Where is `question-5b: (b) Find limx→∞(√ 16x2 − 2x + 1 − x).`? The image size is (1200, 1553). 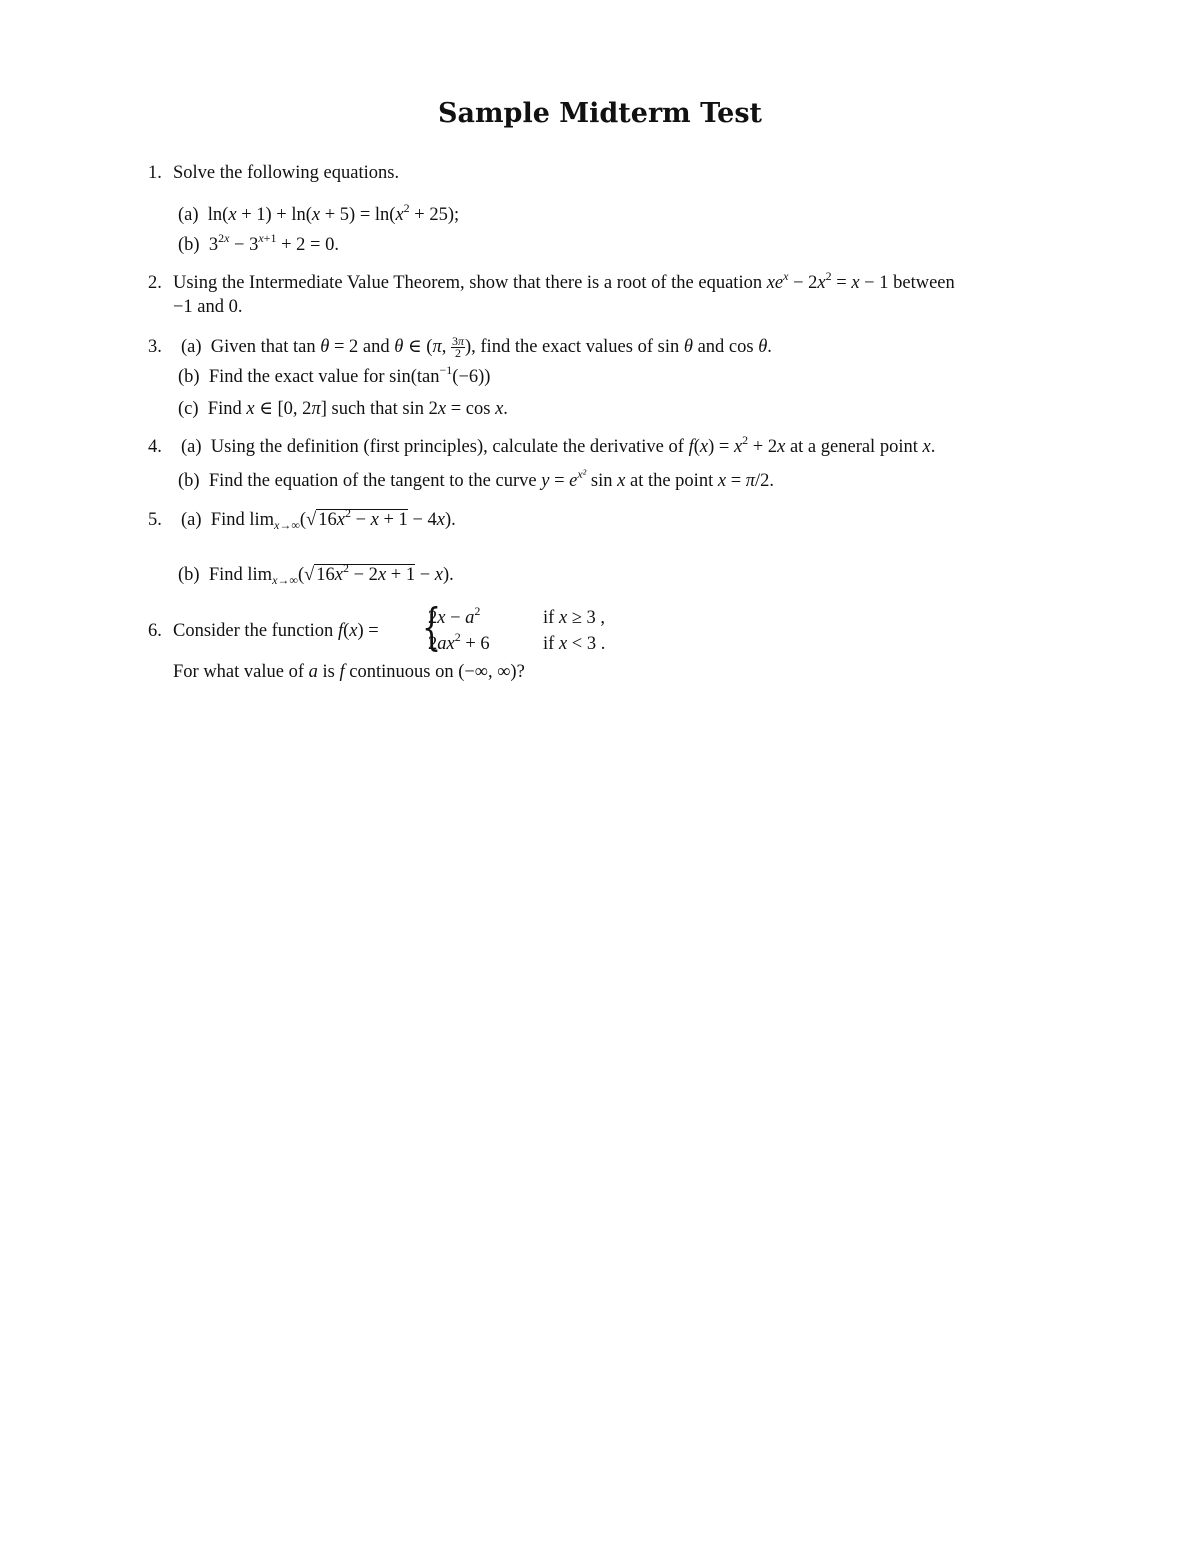 question-5b: (b) Find limx→∞(√ 16x2 − 2x + 1 − x). is located at coordinates (316, 574).